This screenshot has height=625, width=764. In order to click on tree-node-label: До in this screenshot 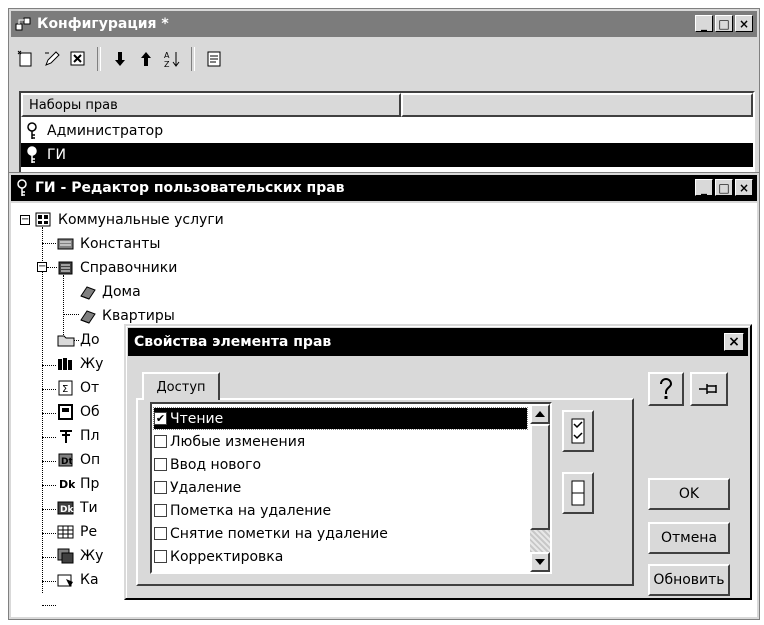, I will do `click(90, 340)`.